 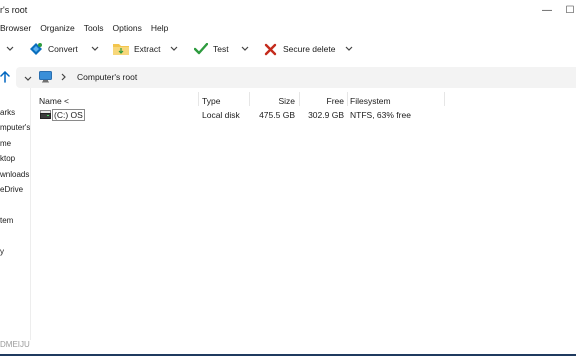 I want to click on row-size: 475.5 GB, so click(x=277, y=115).